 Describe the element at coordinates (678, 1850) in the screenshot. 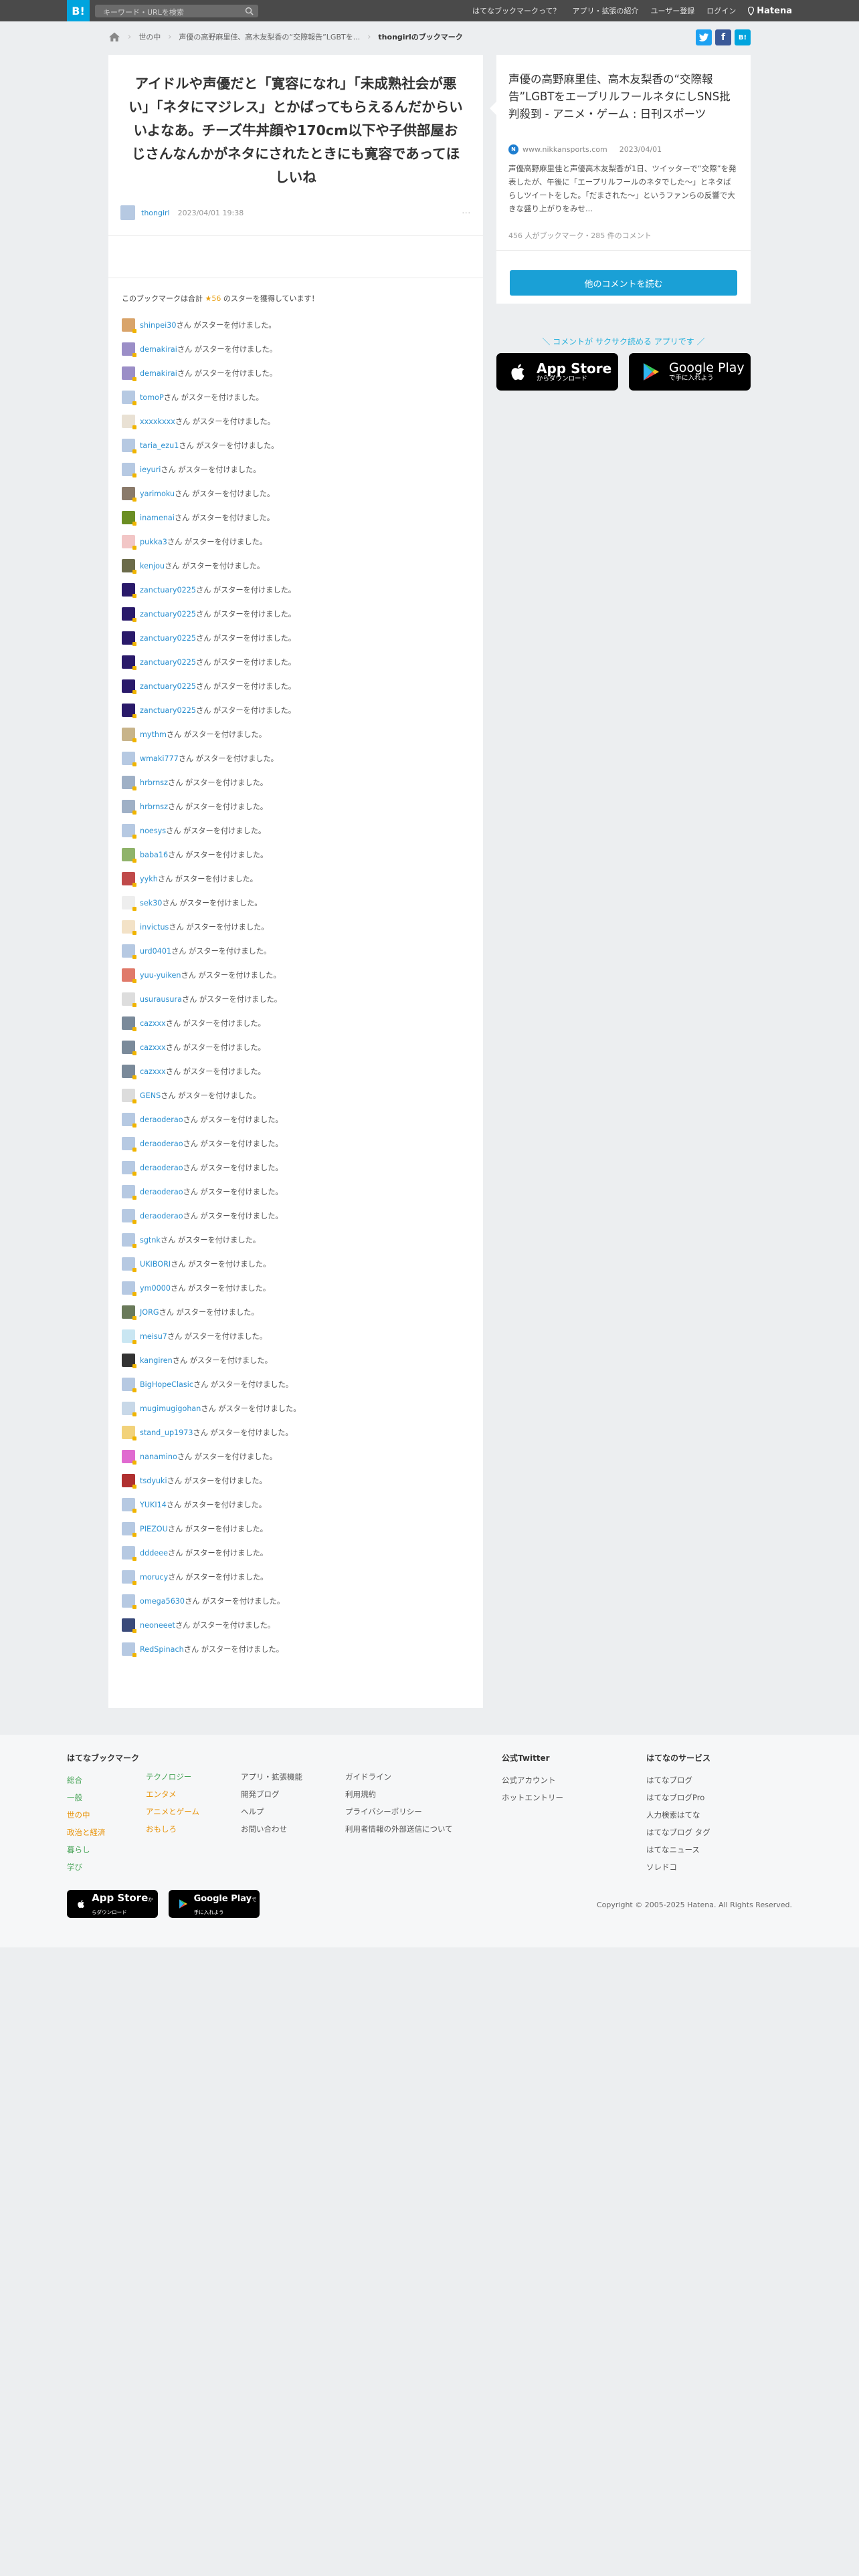

I see `footer-link: はてなニュース` at that location.